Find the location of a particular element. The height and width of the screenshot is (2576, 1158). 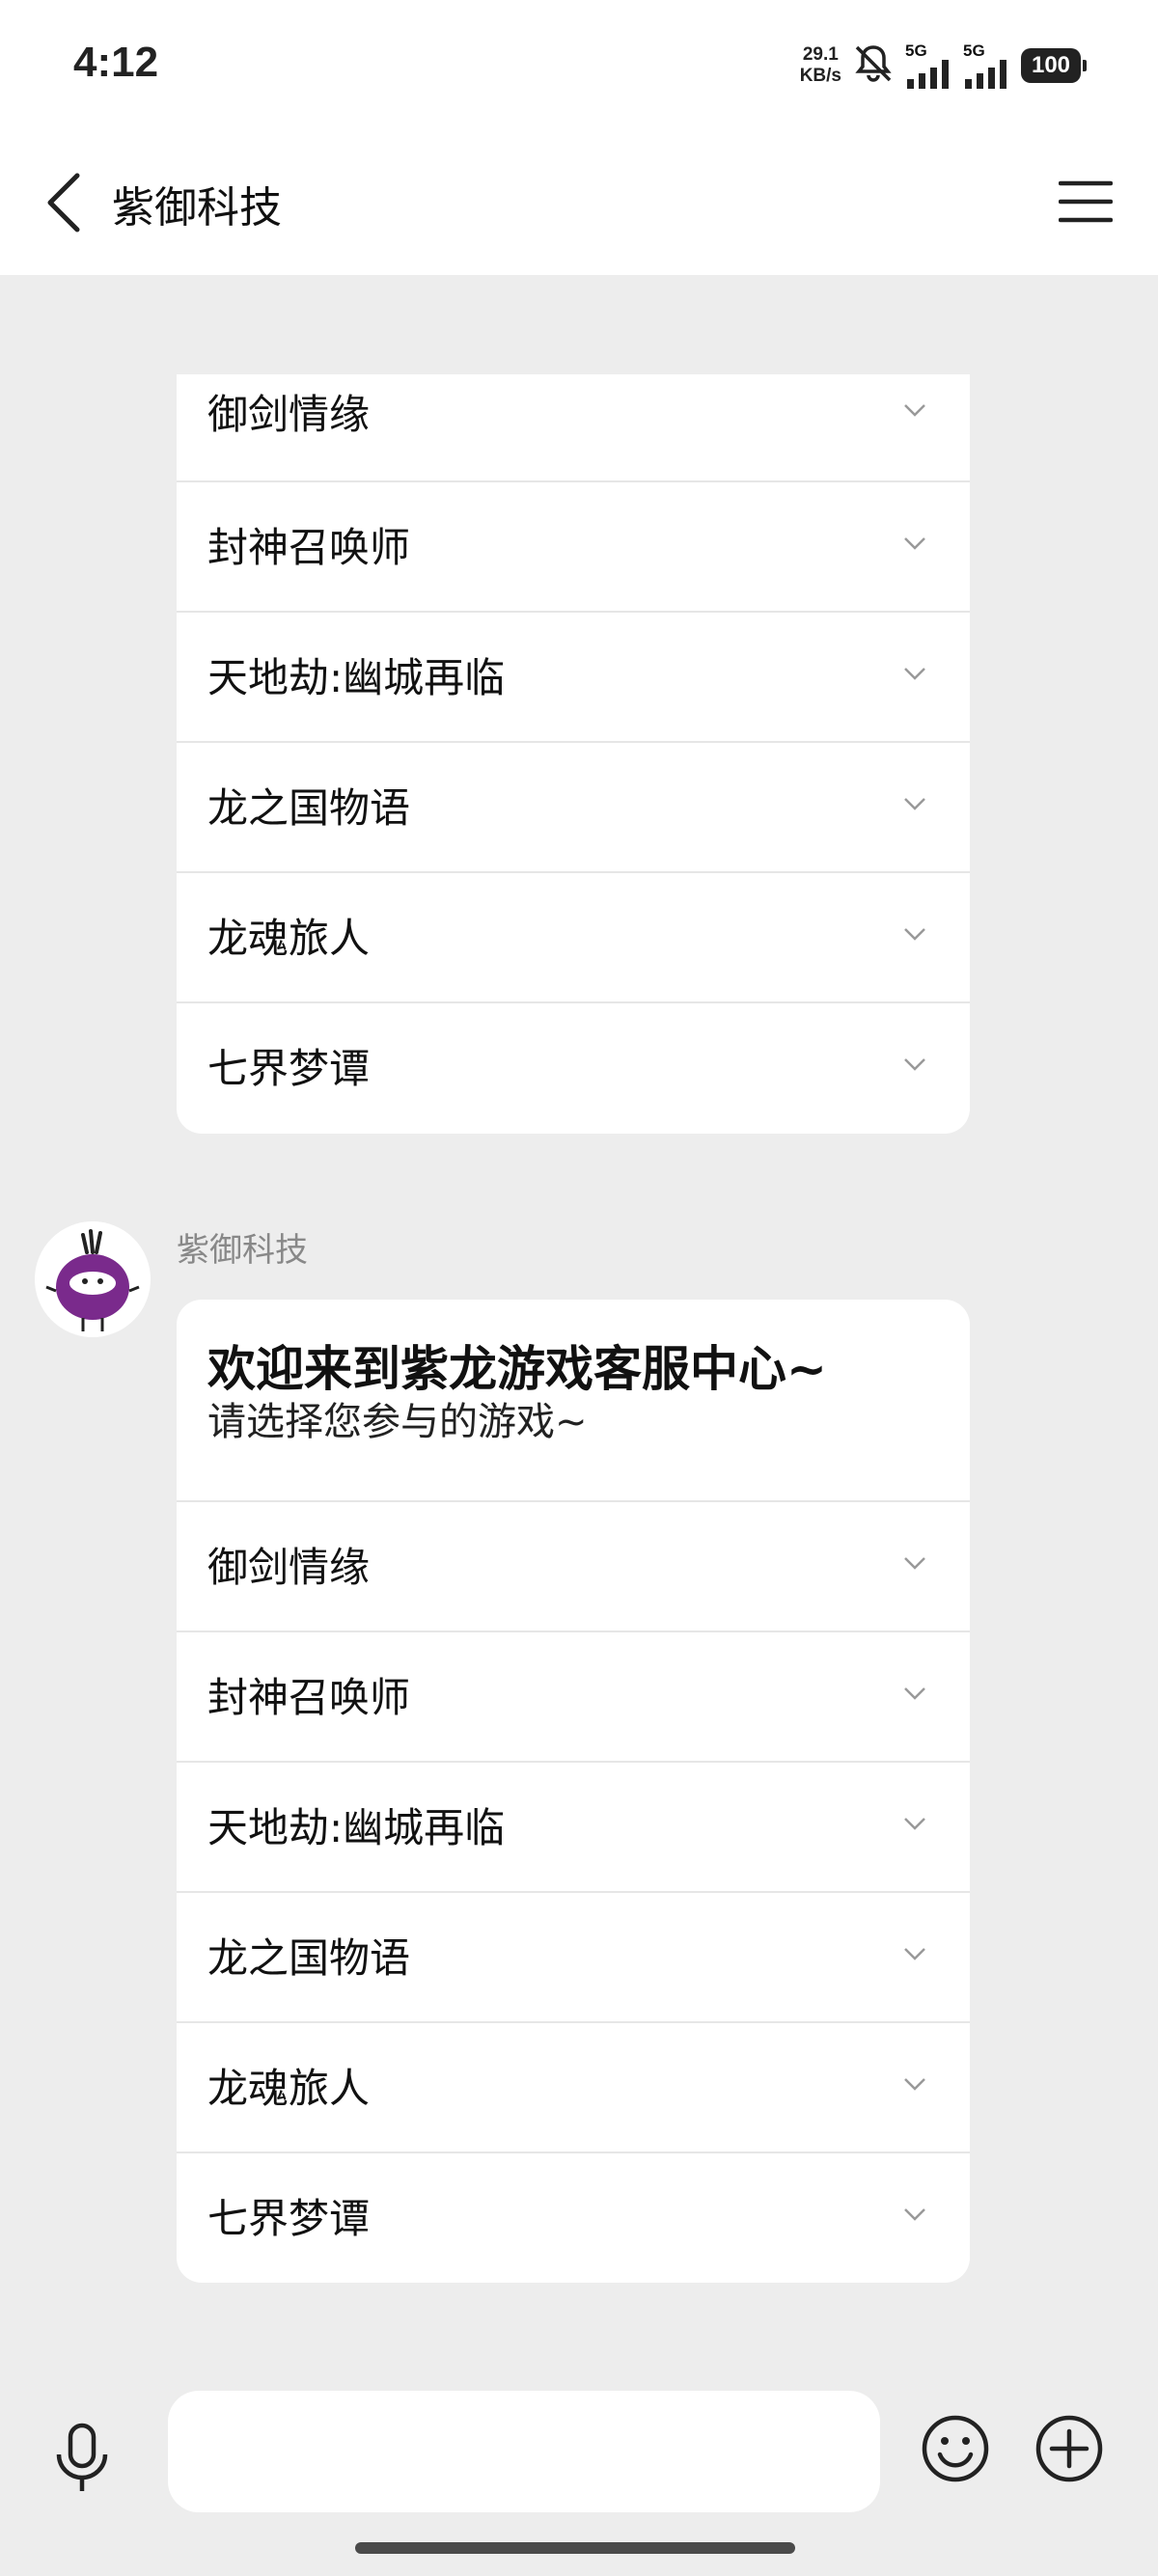

signal-sim2: 5G is located at coordinates (987, 65).